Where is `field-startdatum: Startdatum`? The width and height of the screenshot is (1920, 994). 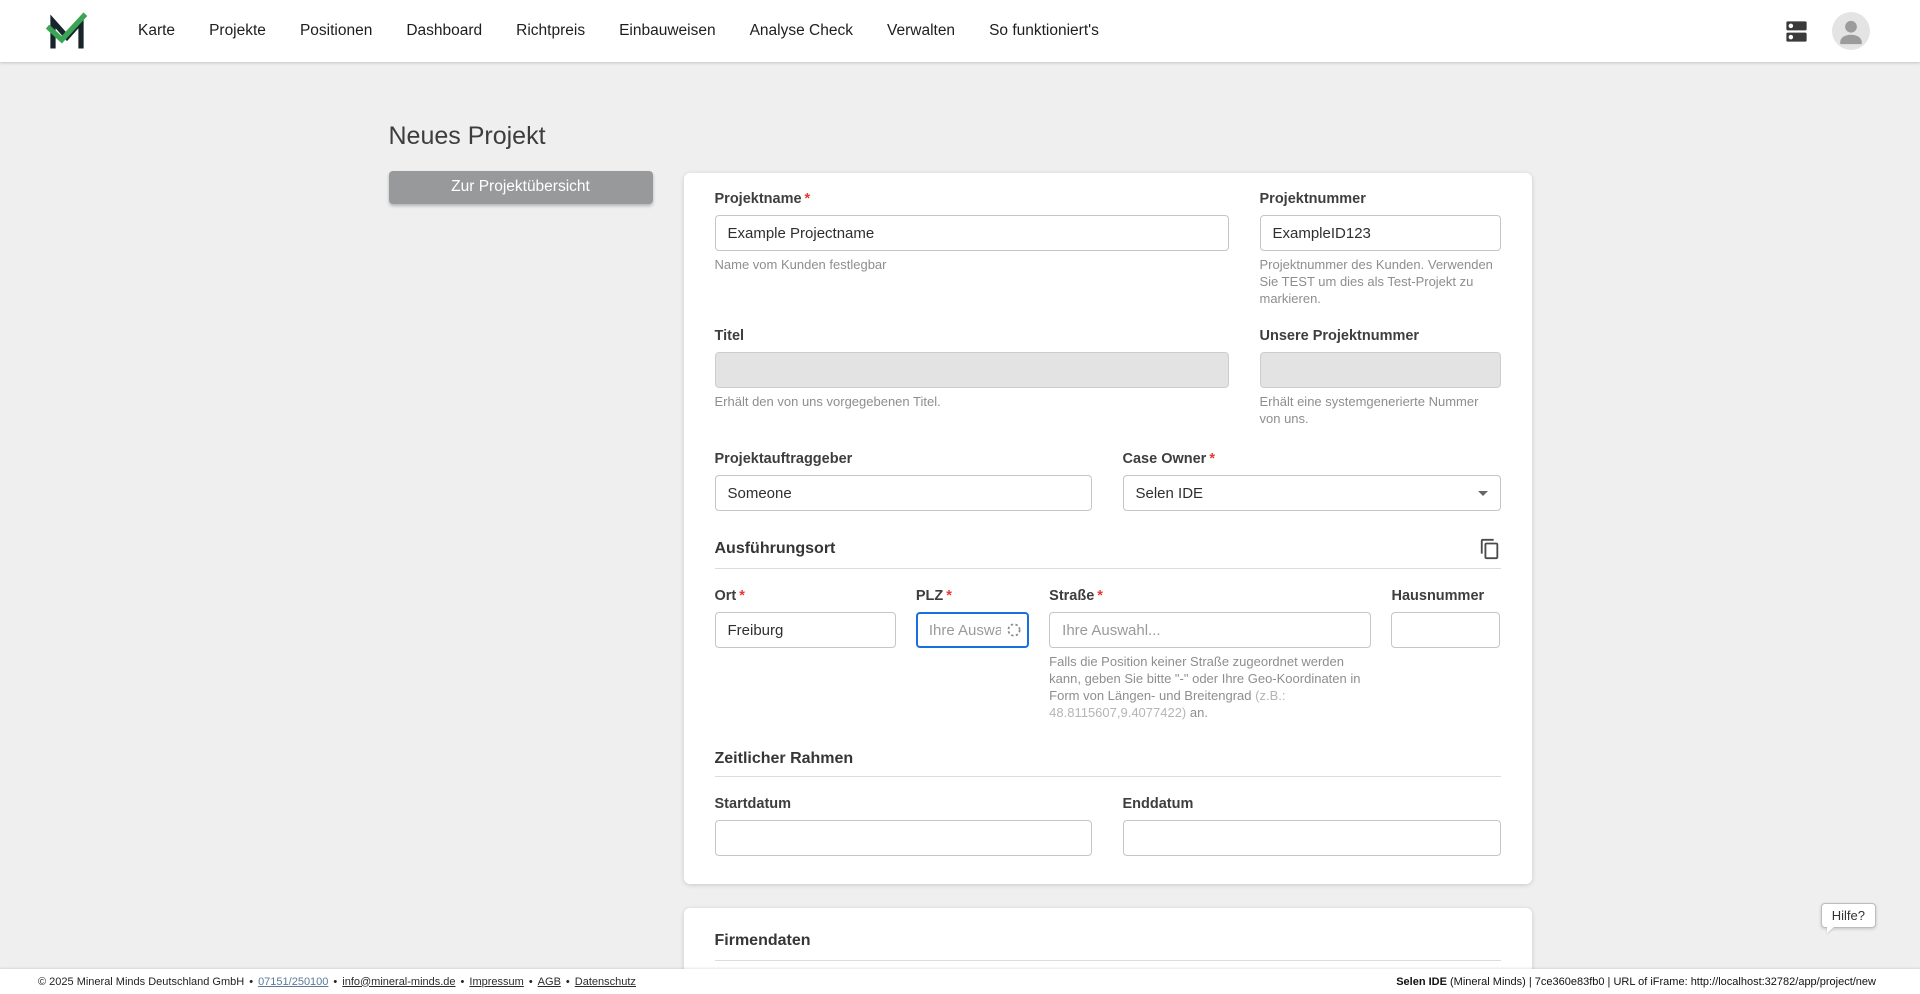
field-startdatum: Startdatum is located at coordinates (903, 826).